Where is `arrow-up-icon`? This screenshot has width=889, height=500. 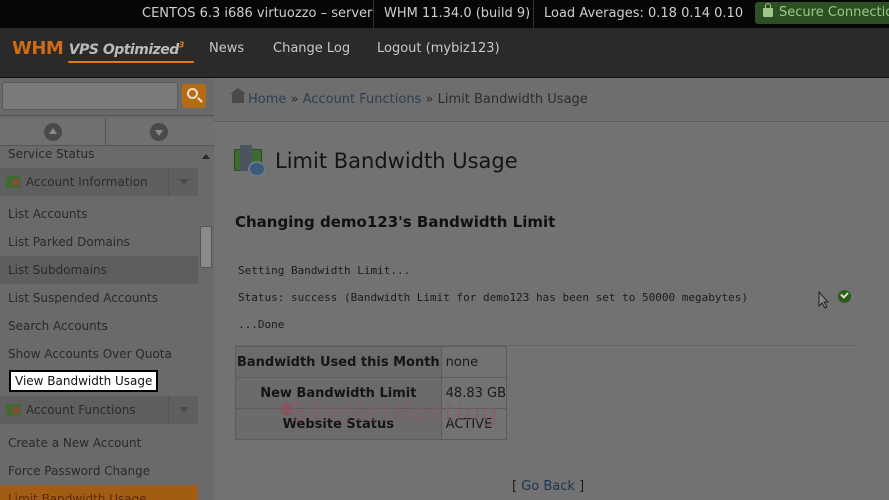
arrow-up-icon is located at coordinates (53, 132).